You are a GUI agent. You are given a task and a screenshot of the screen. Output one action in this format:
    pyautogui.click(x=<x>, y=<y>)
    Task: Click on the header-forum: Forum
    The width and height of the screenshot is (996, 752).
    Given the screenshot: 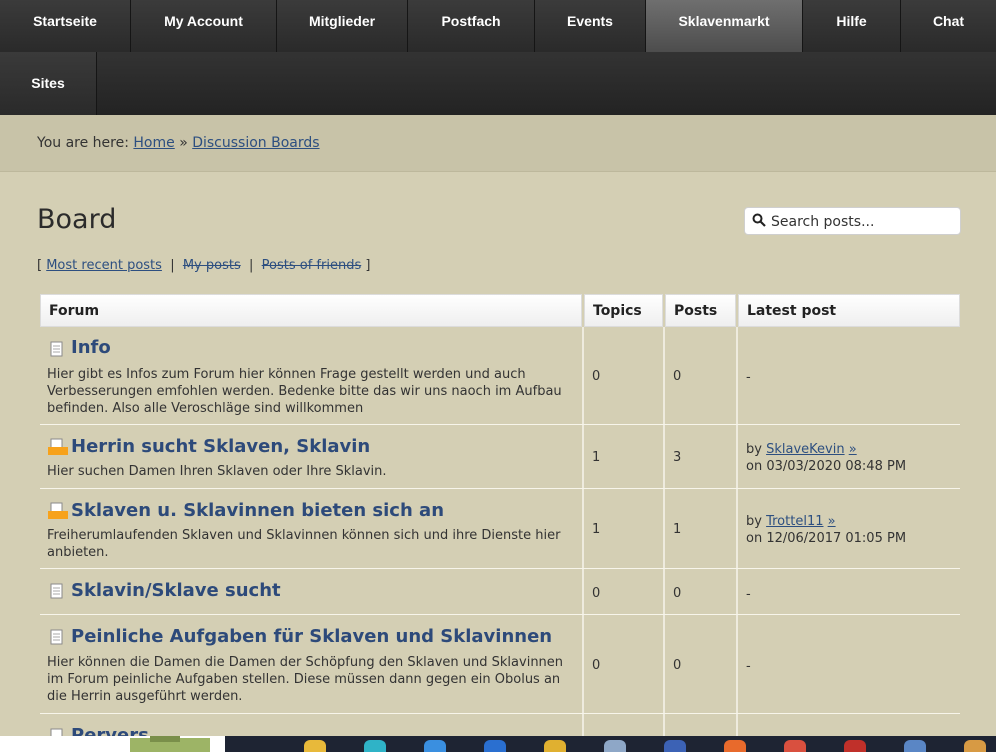 What is the action you would take?
    pyautogui.click(x=311, y=310)
    